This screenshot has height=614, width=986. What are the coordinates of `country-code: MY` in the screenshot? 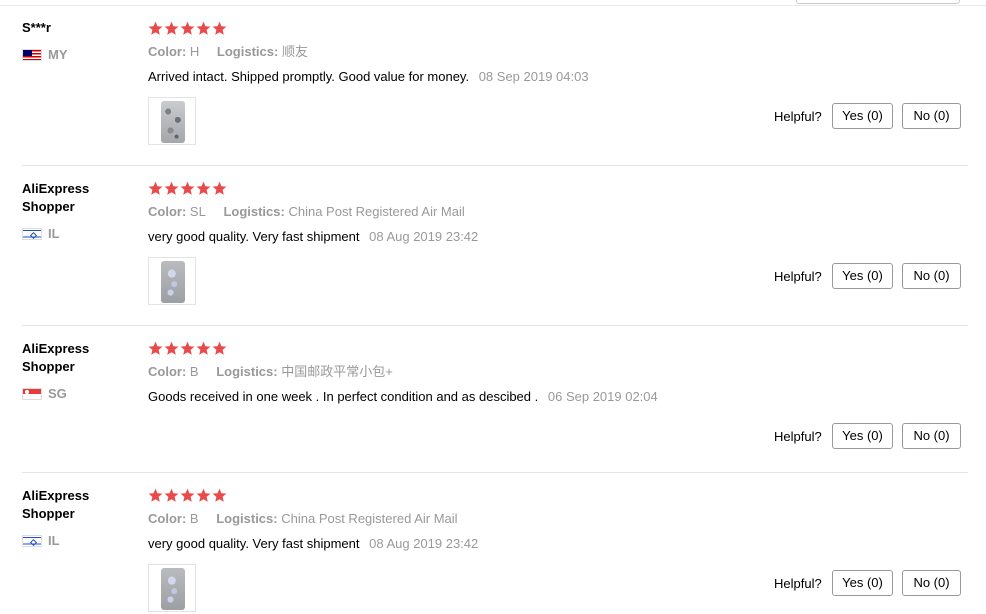 It's located at (58, 54).